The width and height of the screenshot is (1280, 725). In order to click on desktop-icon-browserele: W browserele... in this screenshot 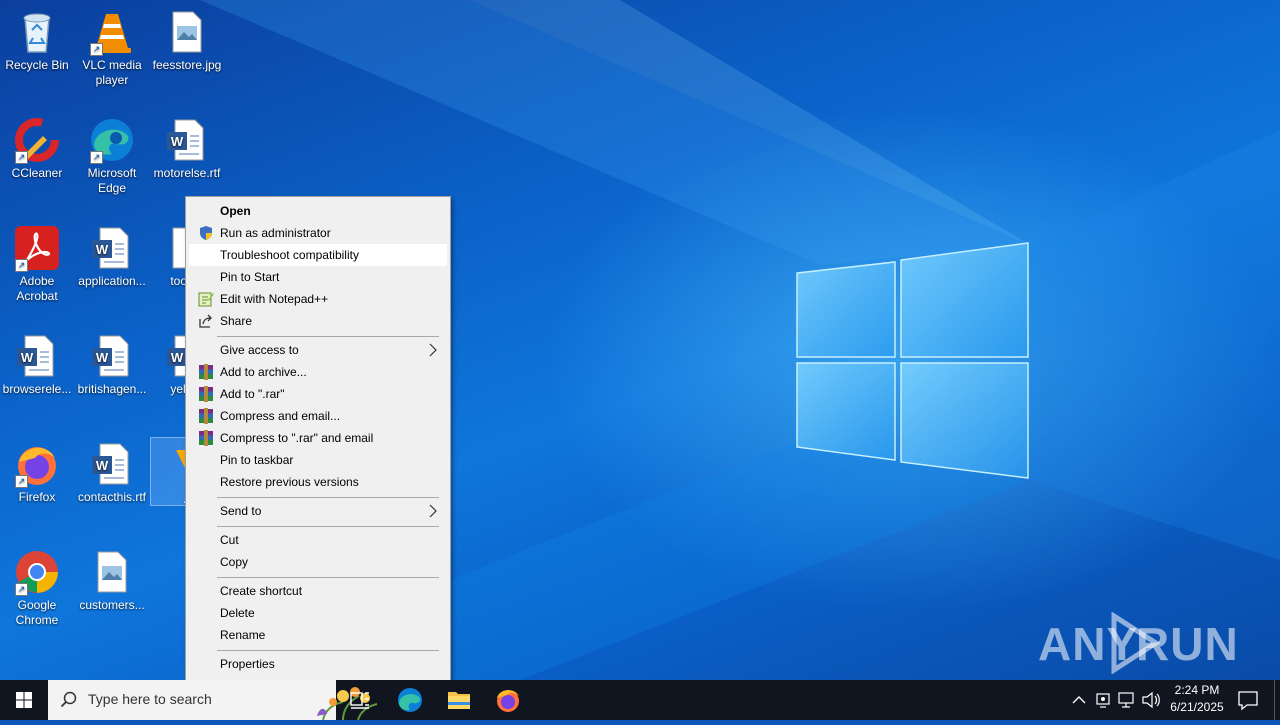, I will do `click(37, 361)`.